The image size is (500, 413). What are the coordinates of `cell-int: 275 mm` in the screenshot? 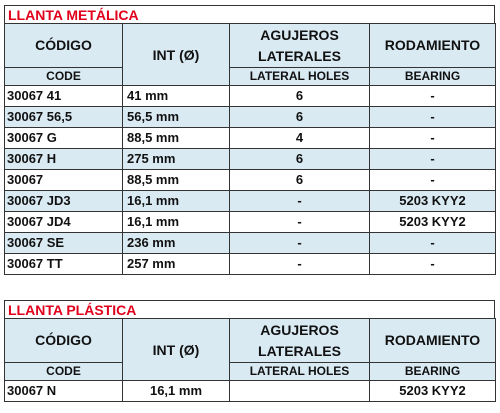 It's located at (176, 159).